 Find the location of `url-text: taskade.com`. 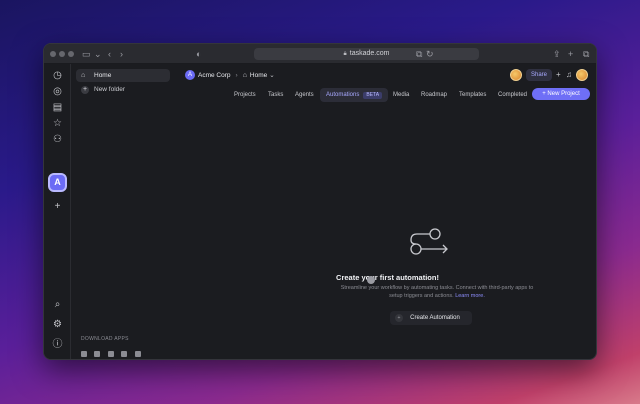

url-text: taskade.com is located at coordinates (369, 53).